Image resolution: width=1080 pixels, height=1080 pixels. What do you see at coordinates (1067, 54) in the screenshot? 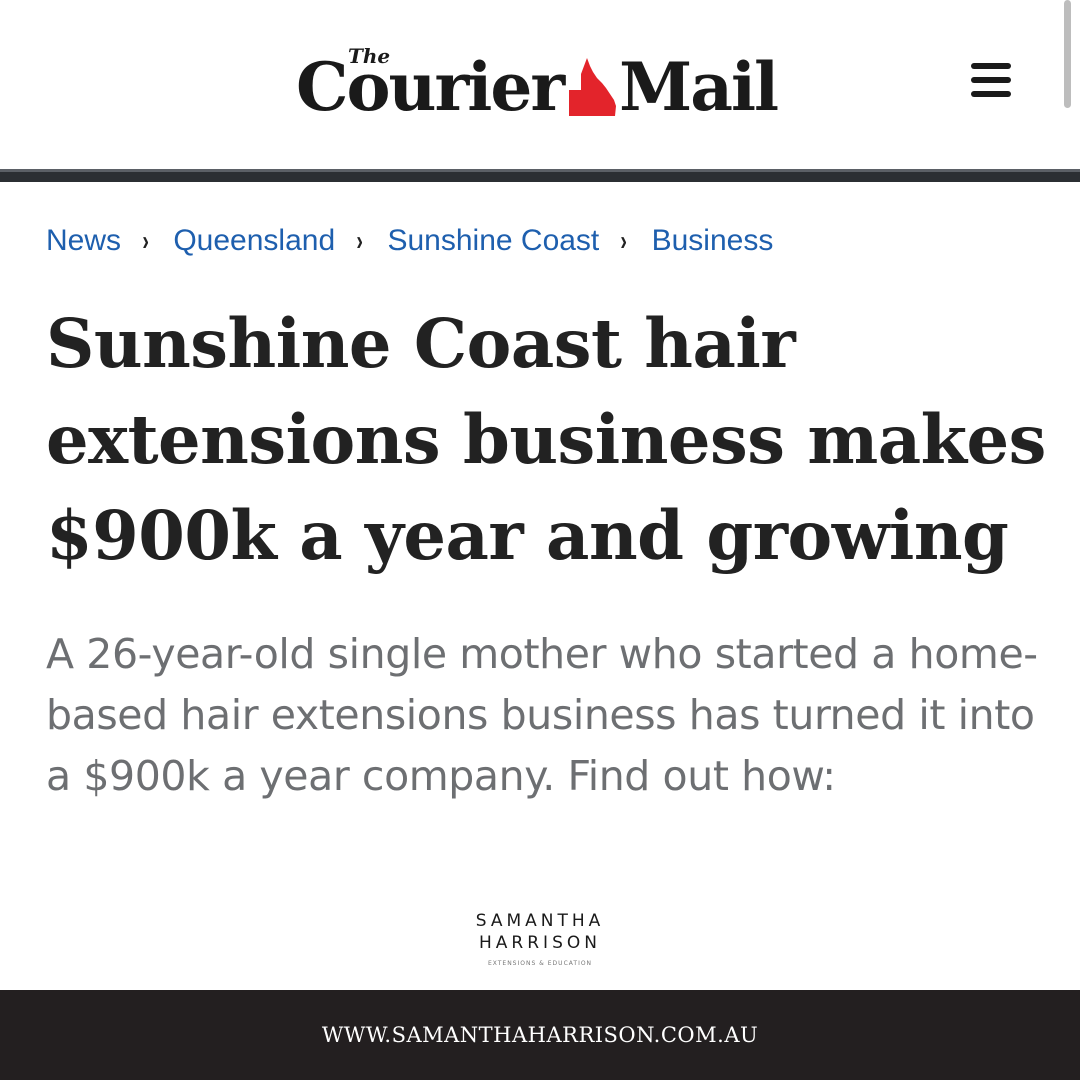
I see `scrollbar` at bounding box center [1067, 54].